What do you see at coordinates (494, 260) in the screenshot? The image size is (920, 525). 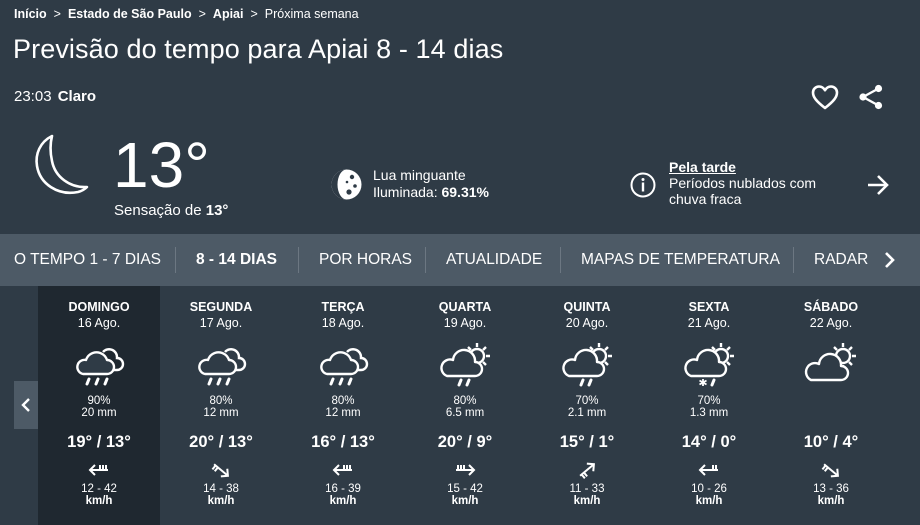 I see `tab-atualidade: ATUALIDADE` at bounding box center [494, 260].